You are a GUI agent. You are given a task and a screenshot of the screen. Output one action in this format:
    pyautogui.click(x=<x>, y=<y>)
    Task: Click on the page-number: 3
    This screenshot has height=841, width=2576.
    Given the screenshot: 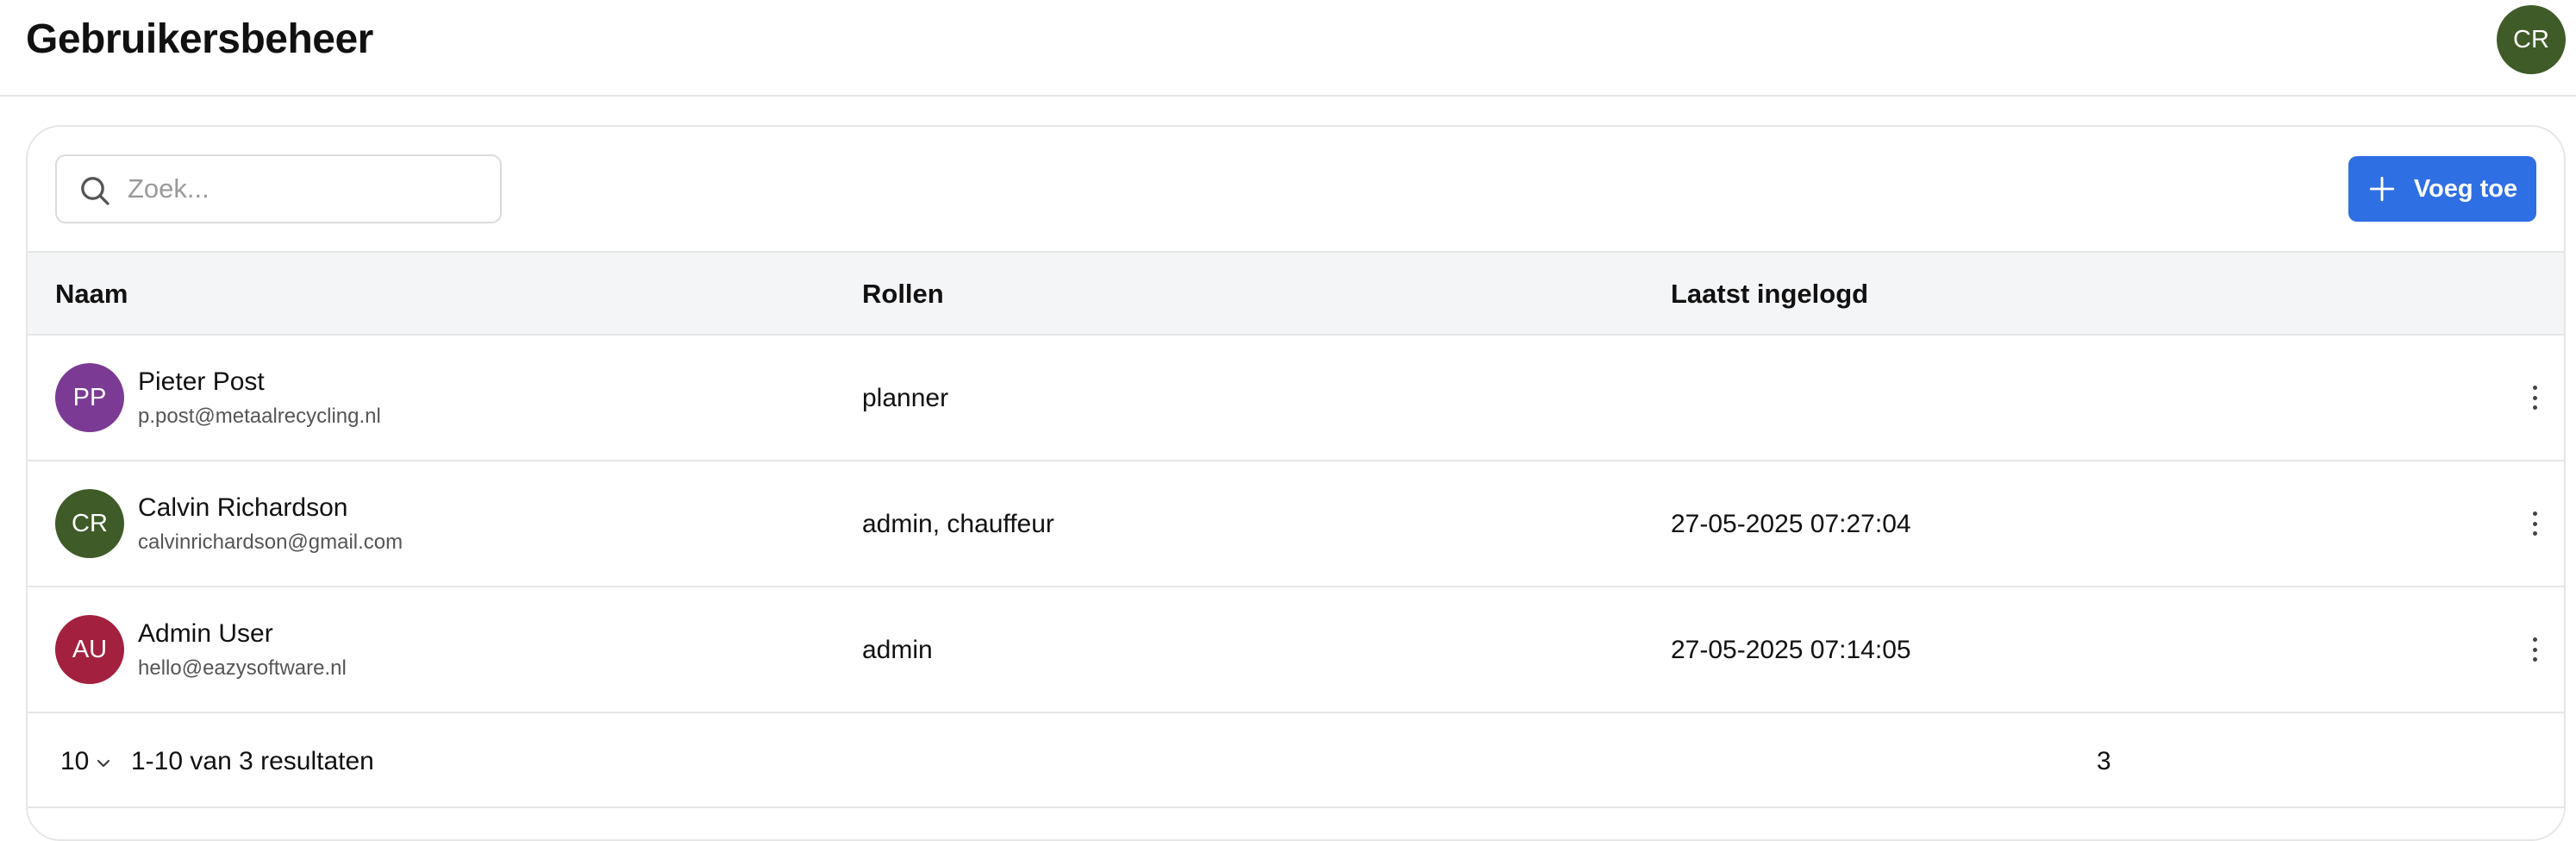 What is the action you would take?
    pyautogui.click(x=2104, y=761)
    